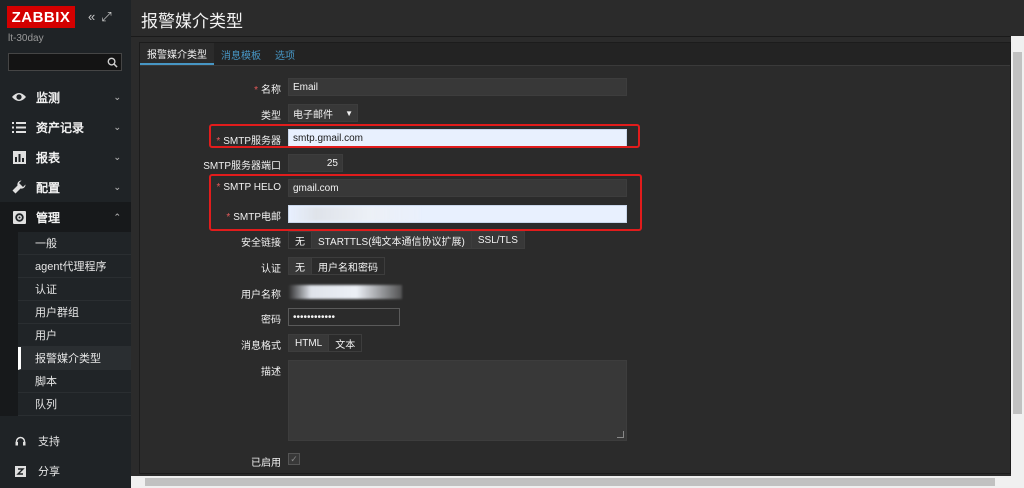  I want to click on name-label: * 名称, so click(267, 90).